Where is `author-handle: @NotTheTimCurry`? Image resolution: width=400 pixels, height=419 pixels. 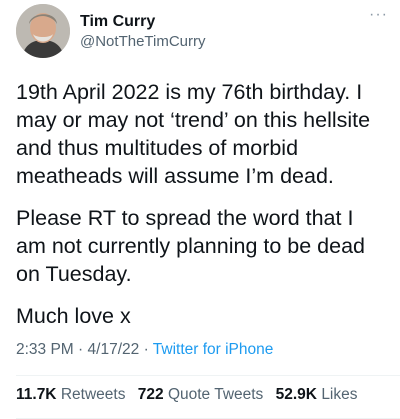 author-handle: @NotTheTimCurry is located at coordinates (143, 42).